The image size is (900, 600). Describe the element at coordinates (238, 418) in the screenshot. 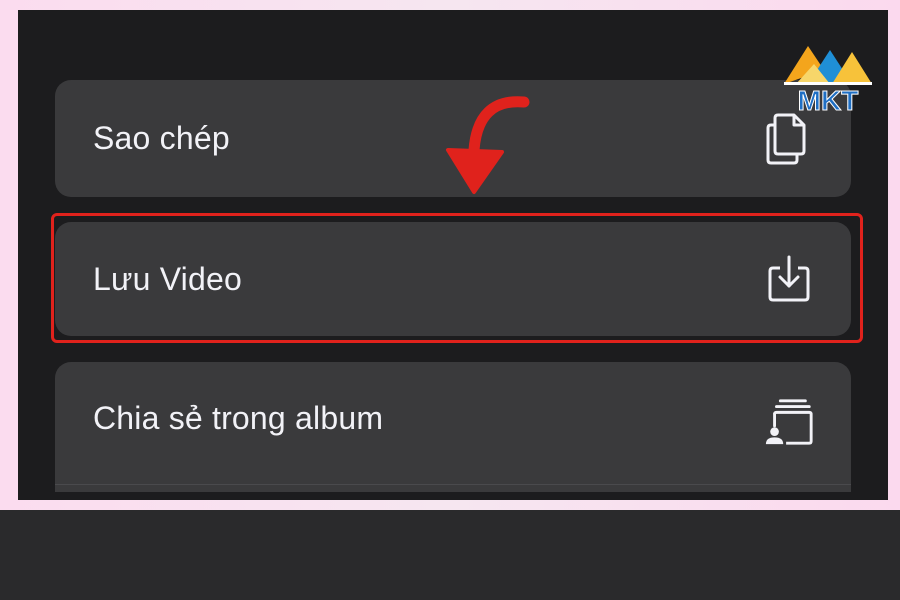

I see `menu-item-label: Chia sẻ trong album` at that location.